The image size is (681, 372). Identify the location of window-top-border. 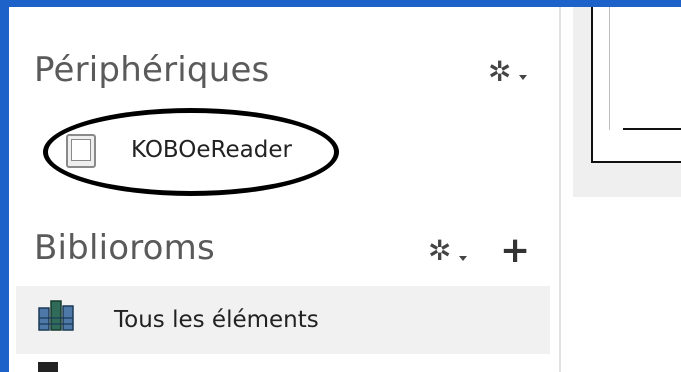
(340, 3).